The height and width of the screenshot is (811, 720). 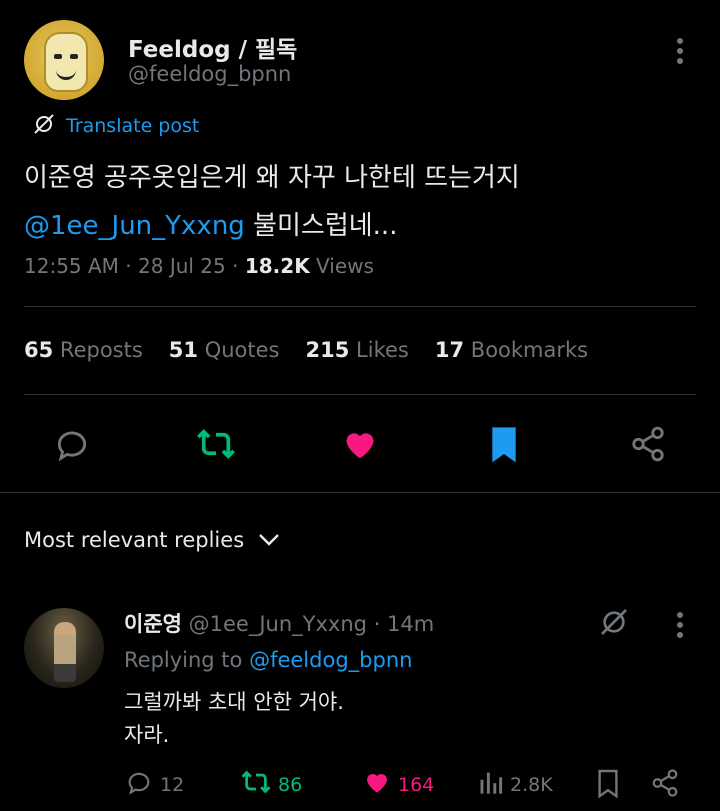 I want to click on author-handle: @feeldog_bpnn, so click(x=209, y=74).